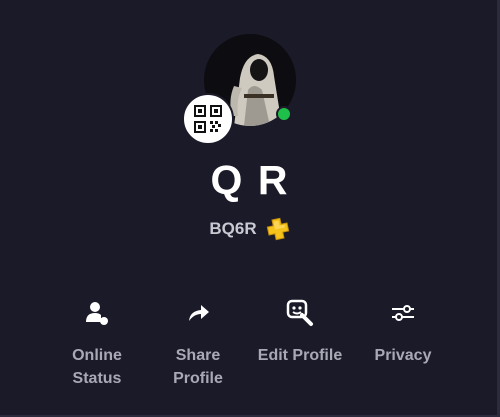  I want to click on share-profile-label: Share Profile, so click(198, 367).